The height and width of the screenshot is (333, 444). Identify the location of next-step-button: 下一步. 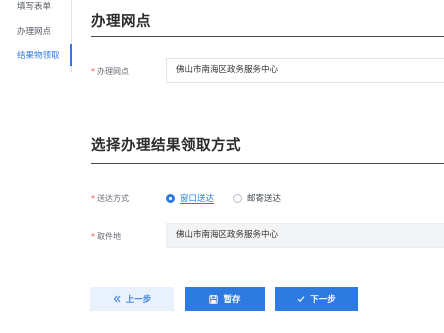
(316, 299).